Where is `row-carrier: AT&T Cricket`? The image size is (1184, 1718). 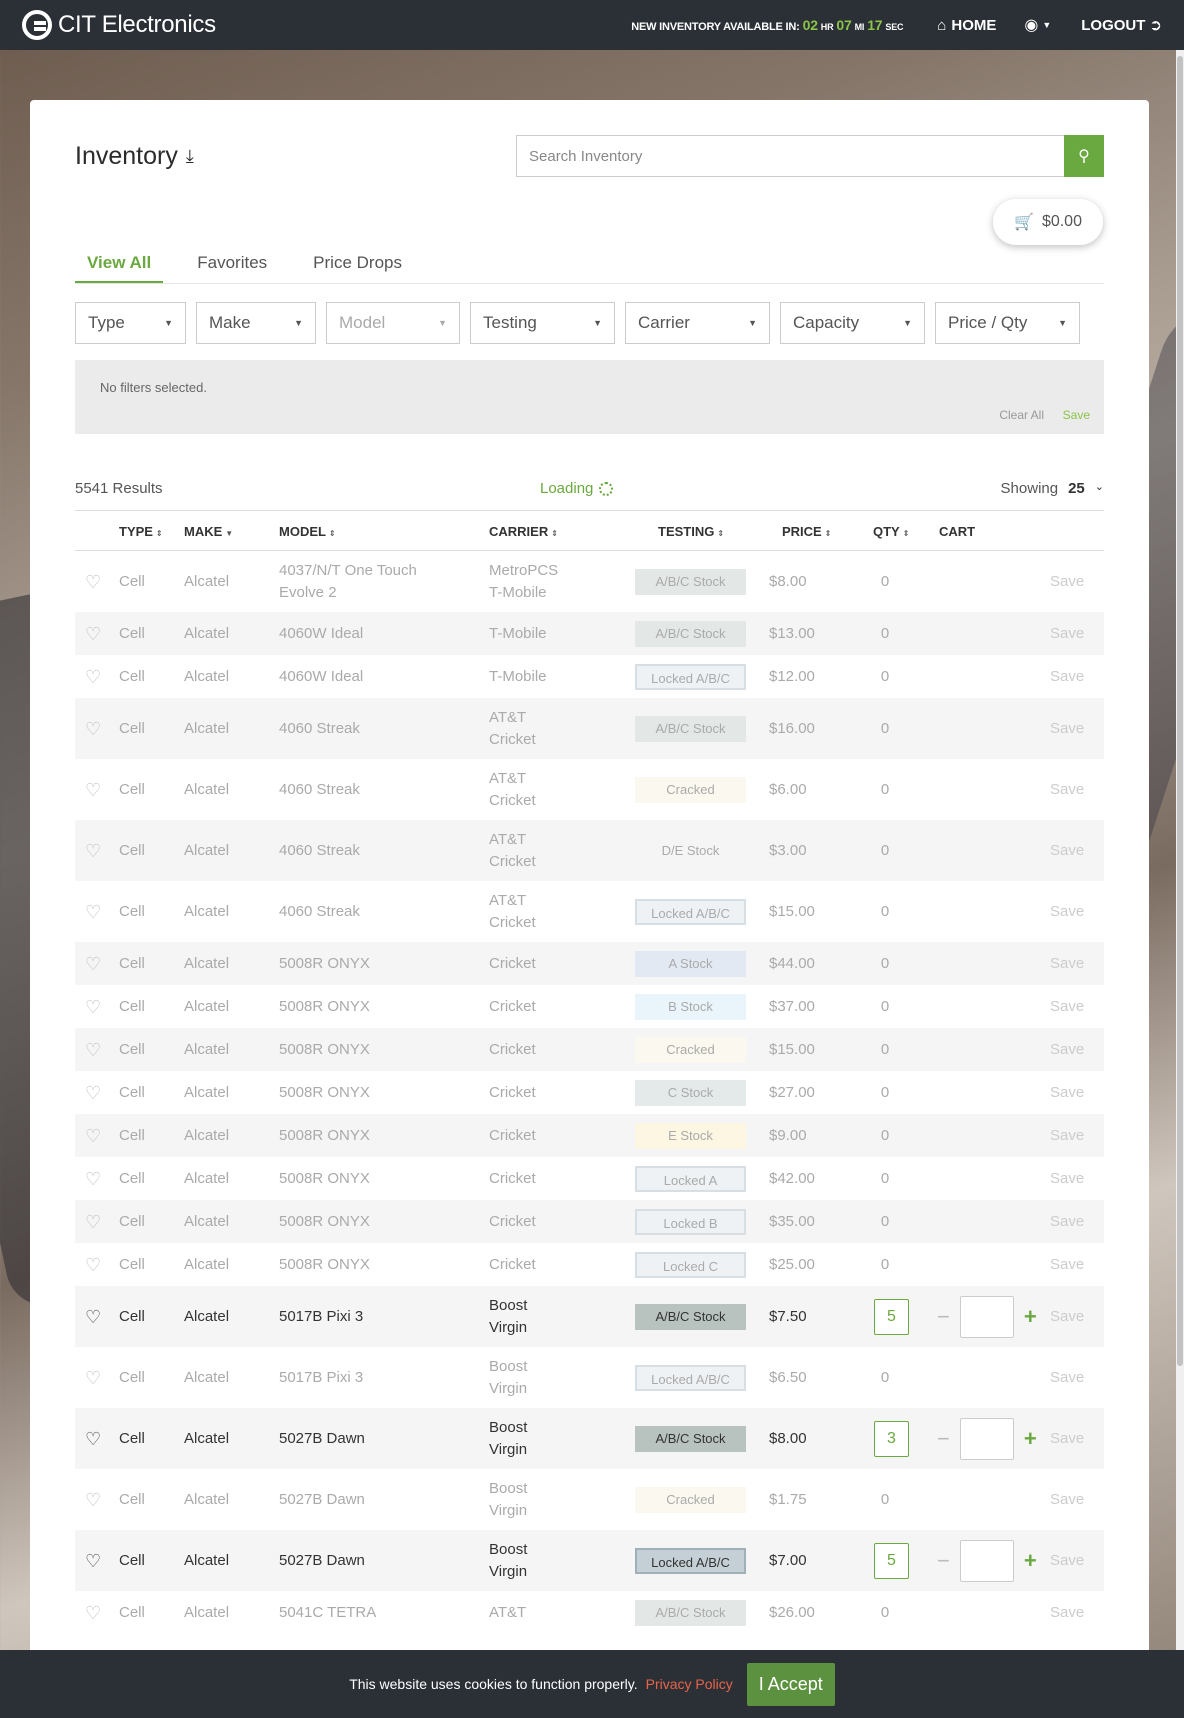
row-carrier: AT&T Cricket is located at coordinates (512, 911).